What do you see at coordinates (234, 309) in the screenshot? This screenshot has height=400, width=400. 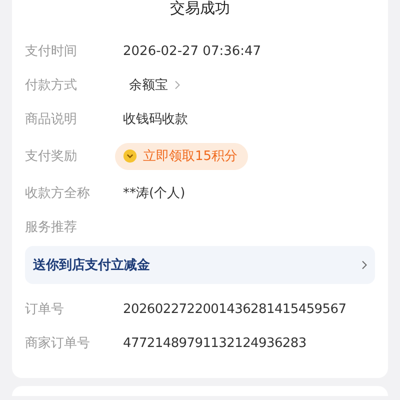 I see `field-value: 2026022722001436281415459567` at bounding box center [234, 309].